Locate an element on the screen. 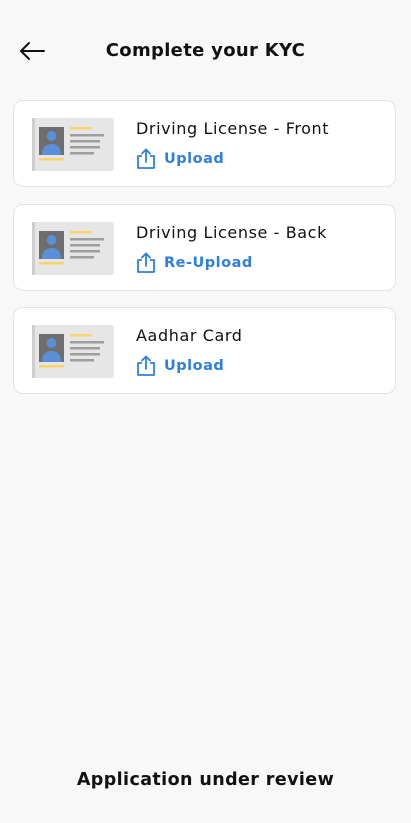  reupload-button: Re-Upload is located at coordinates (194, 263).